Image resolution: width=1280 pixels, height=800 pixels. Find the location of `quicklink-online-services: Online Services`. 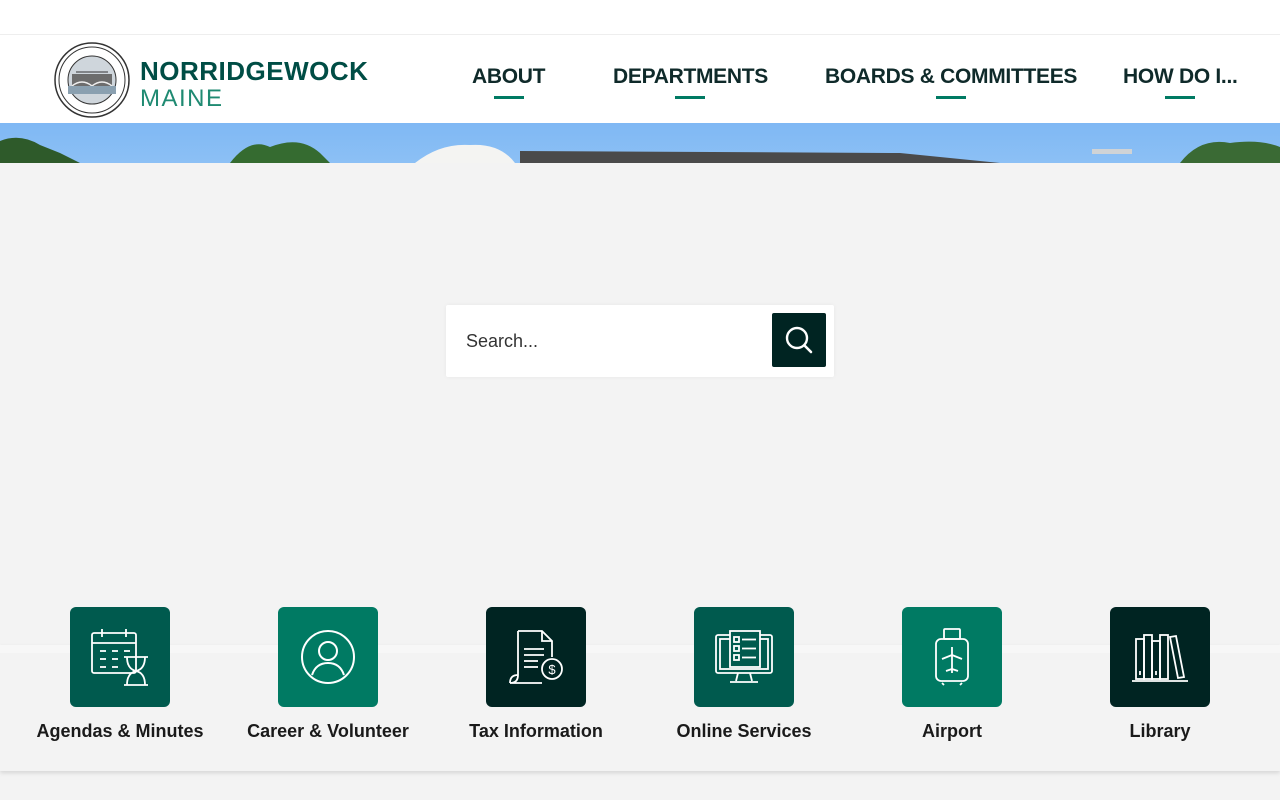

quicklink-online-services: Online Services is located at coordinates (744, 674).